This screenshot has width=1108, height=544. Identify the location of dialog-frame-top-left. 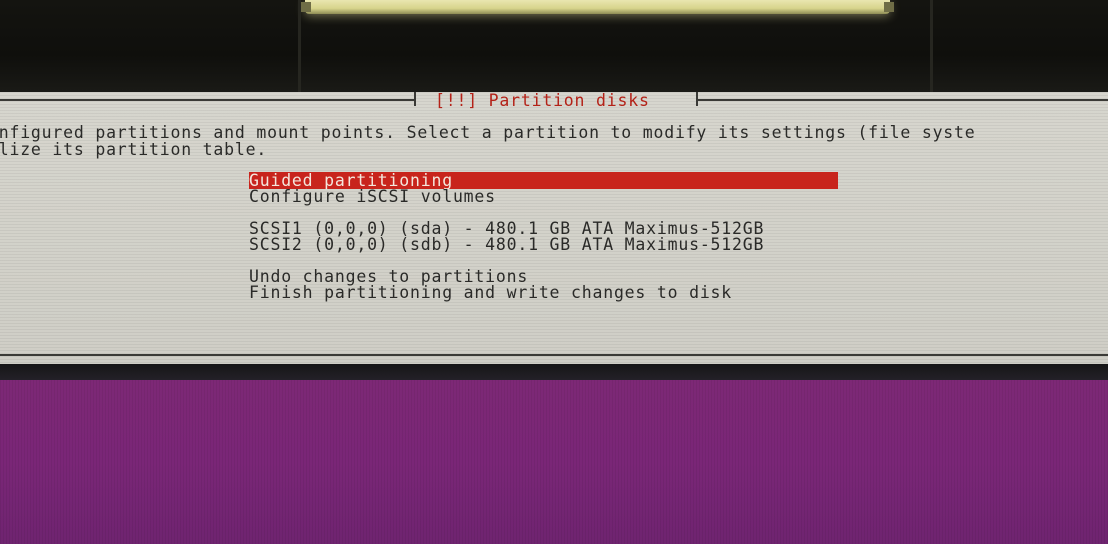
(207, 100).